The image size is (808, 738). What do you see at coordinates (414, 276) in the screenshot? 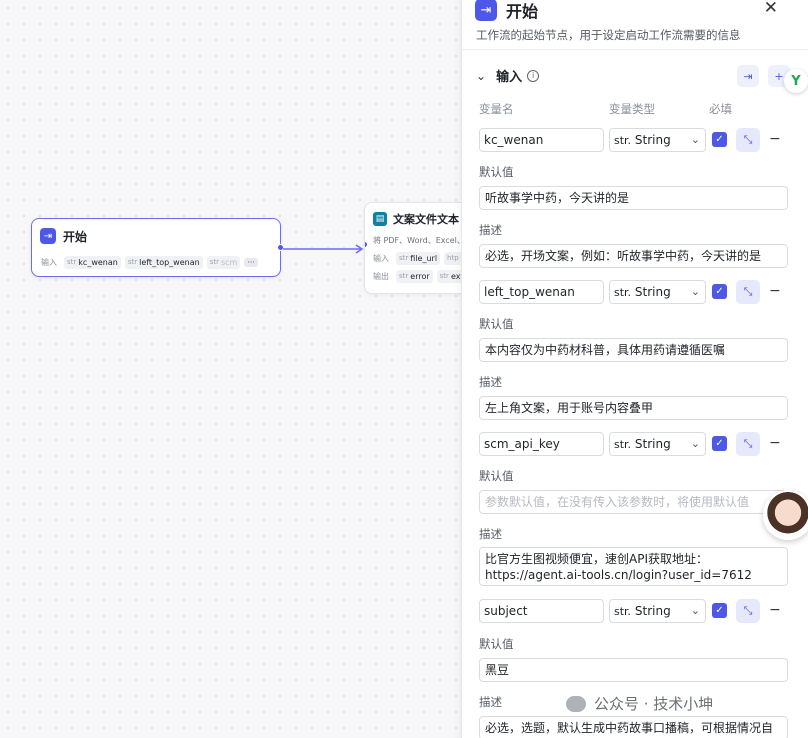
I see `output-chip: str error` at bounding box center [414, 276].